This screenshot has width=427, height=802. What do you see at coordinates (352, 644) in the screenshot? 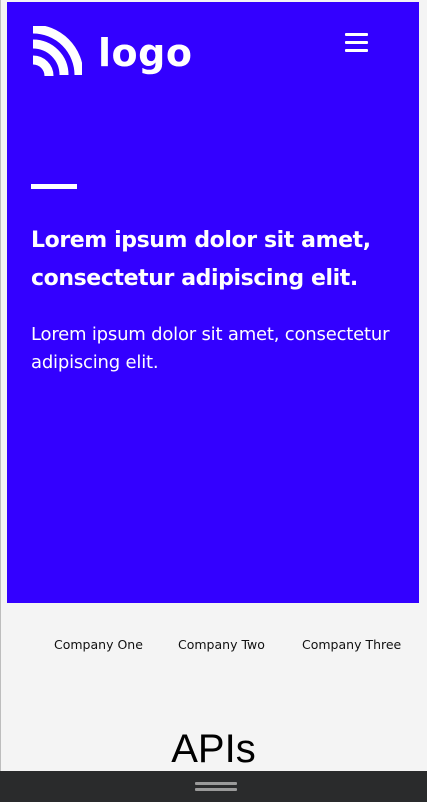
I see `company-name: Company Three` at bounding box center [352, 644].